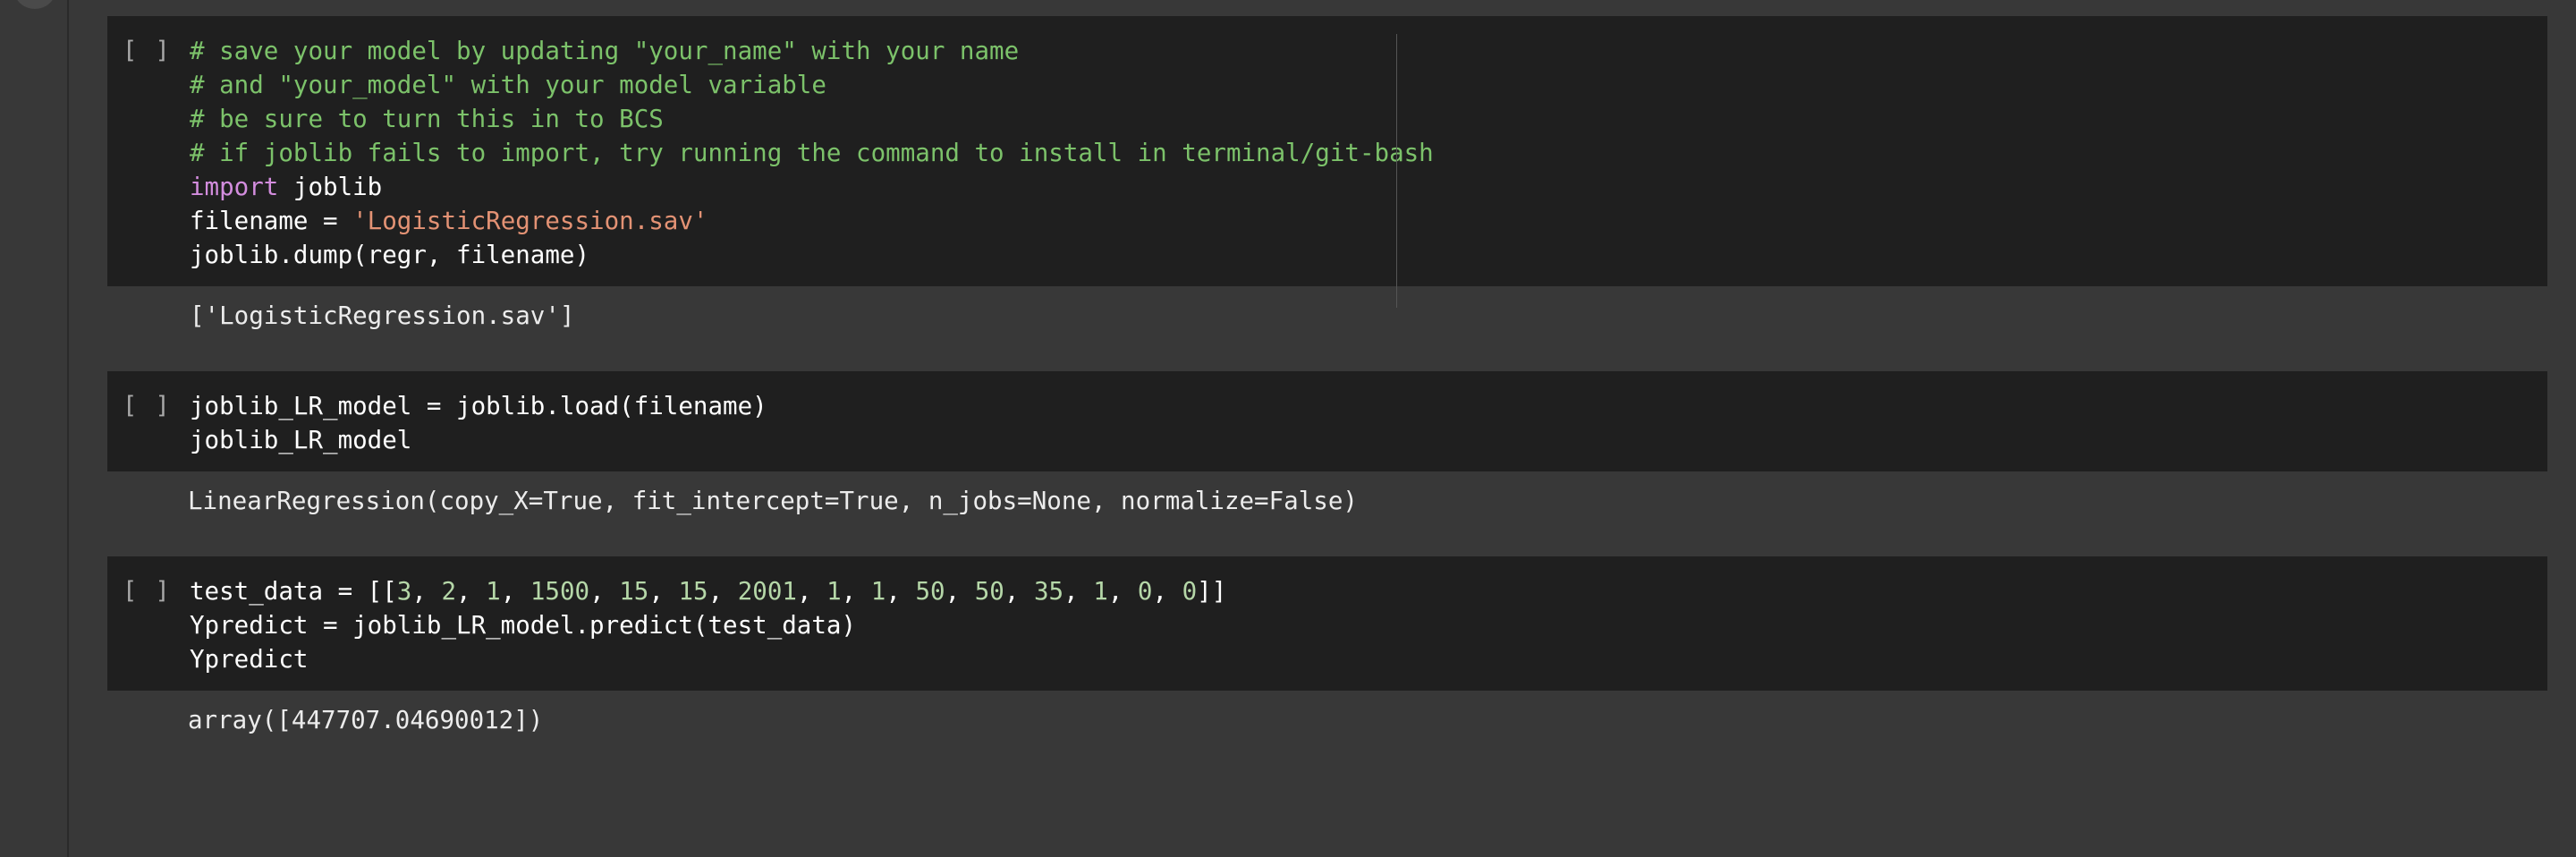 This screenshot has height=857, width=2576. Describe the element at coordinates (530, 221) in the screenshot. I see `code-token-string: 'LogisticRegression.sav'` at that location.